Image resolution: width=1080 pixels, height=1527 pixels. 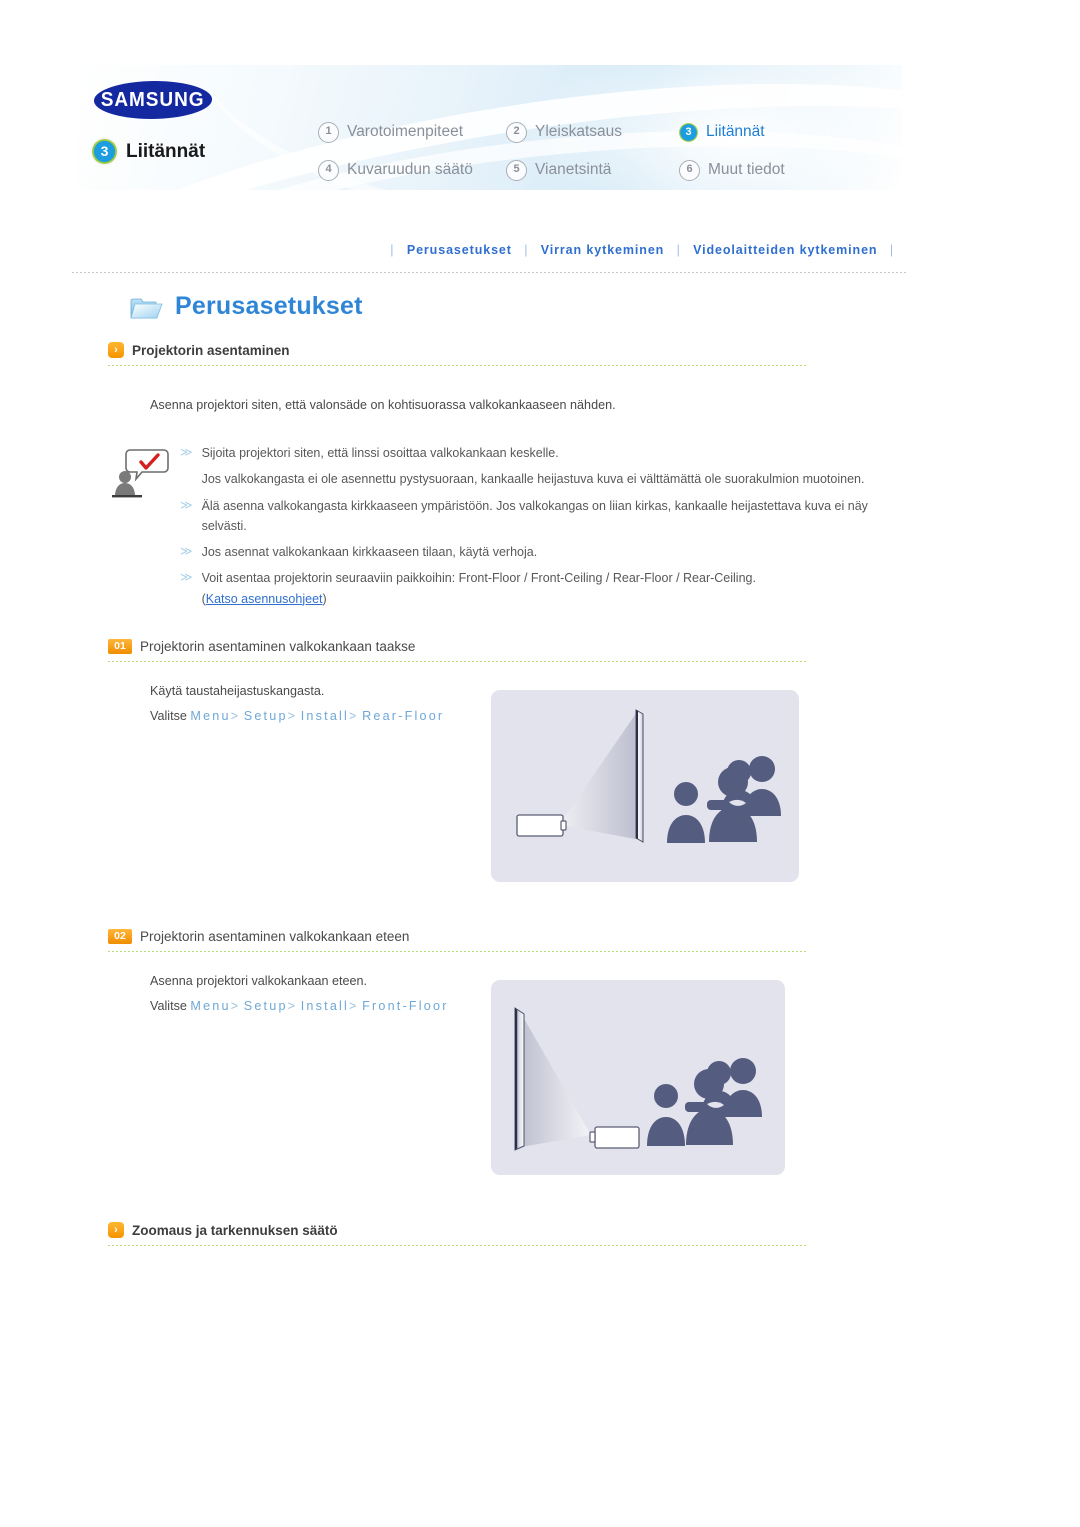 I want to click on page-title: Perusasetukset, so click(x=246, y=306).